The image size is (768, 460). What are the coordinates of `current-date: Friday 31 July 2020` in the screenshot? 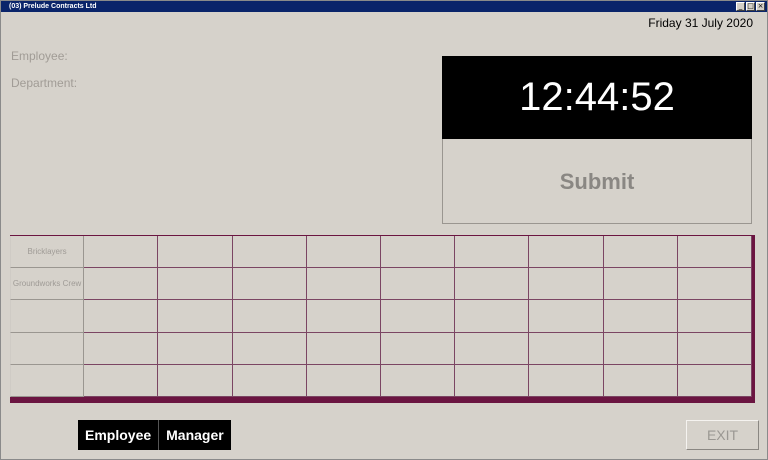 It's located at (700, 23).